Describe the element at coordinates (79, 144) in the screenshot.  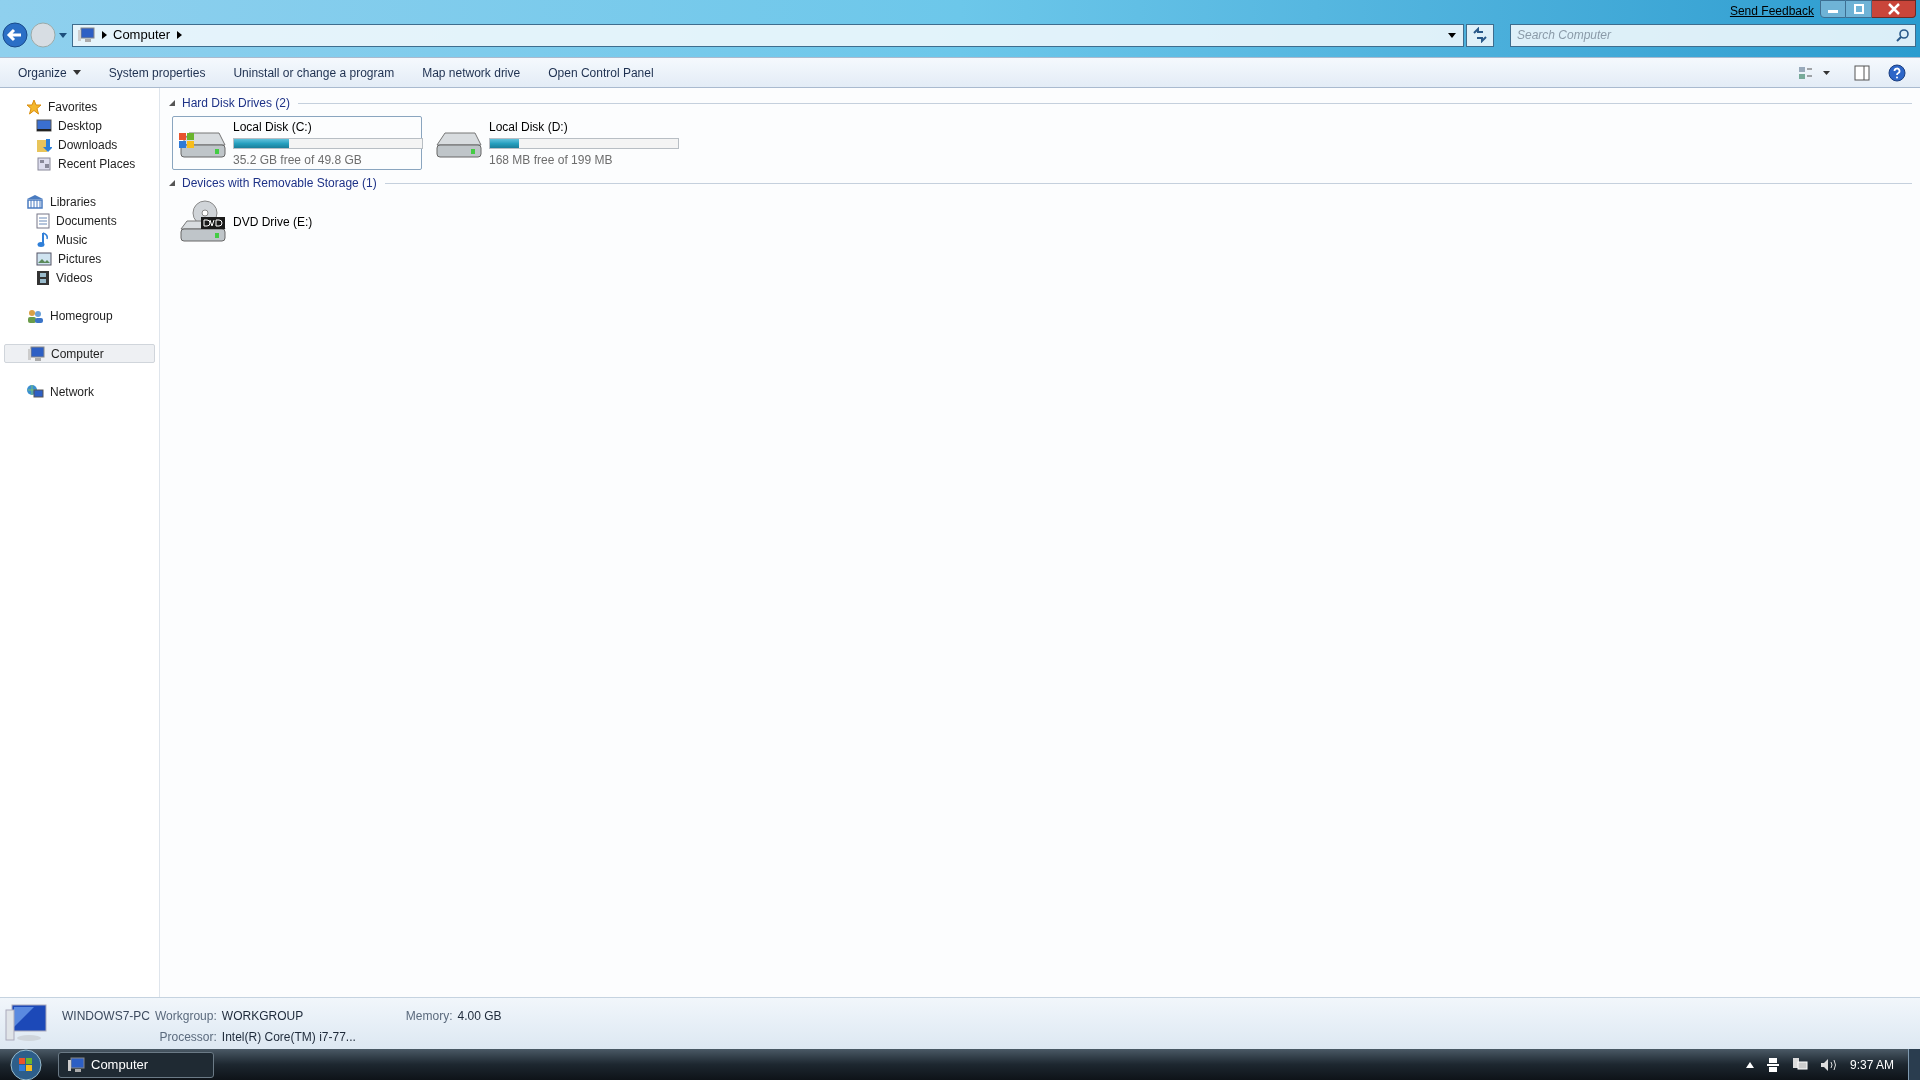
I see `sidebar-item: Downloads` at that location.